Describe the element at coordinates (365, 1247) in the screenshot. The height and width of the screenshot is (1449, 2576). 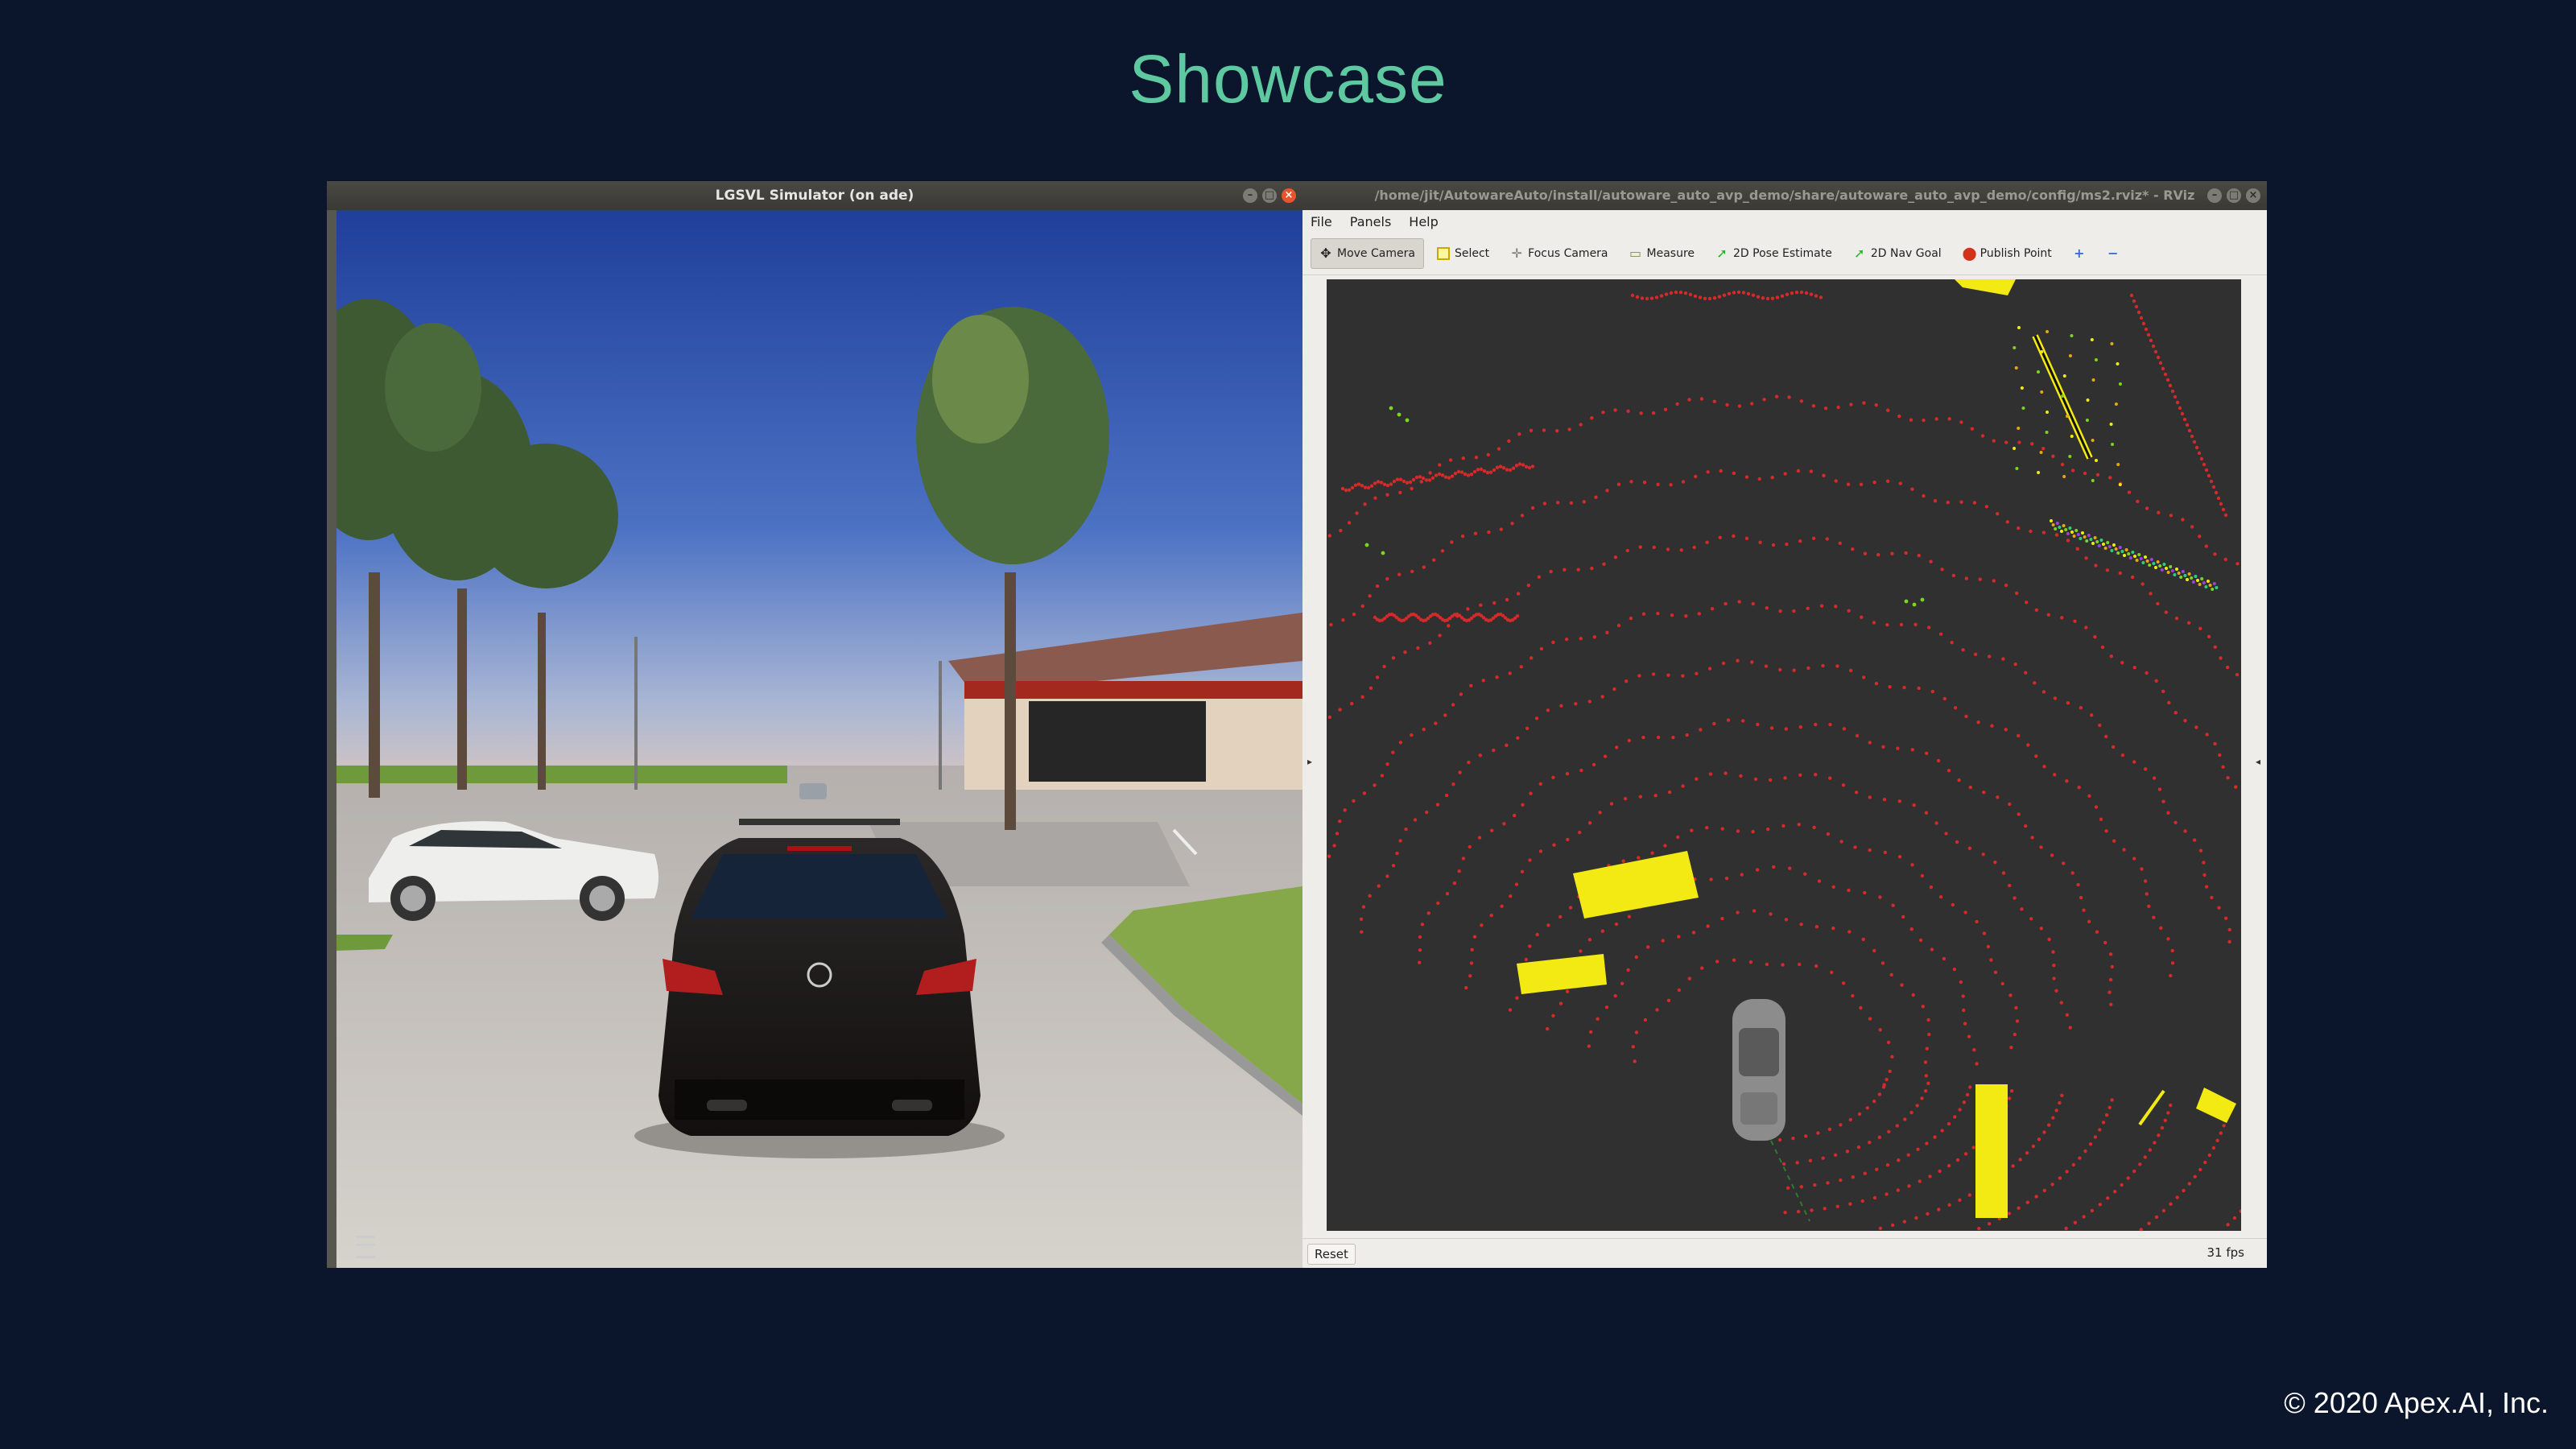
I see `simulator-menu-icon` at that location.